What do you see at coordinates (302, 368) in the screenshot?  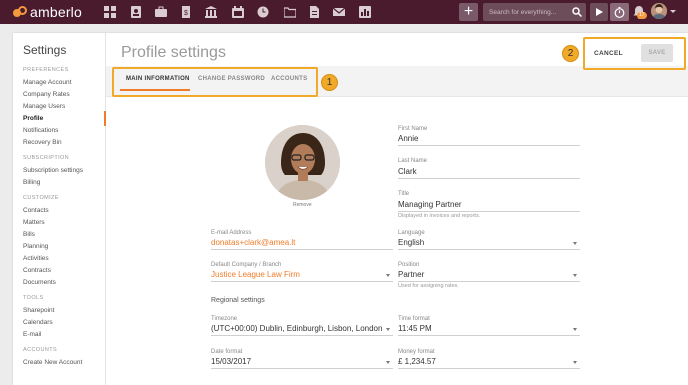 I see `date-format-underline` at bounding box center [302, 368].